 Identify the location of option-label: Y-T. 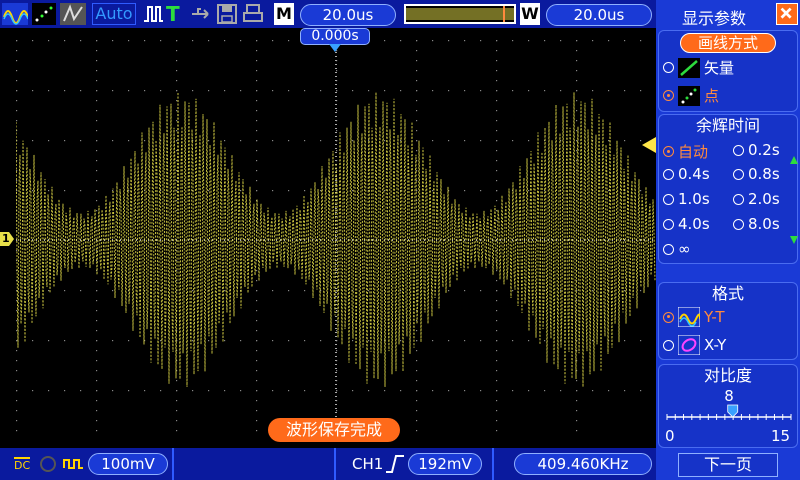
(714, 317).